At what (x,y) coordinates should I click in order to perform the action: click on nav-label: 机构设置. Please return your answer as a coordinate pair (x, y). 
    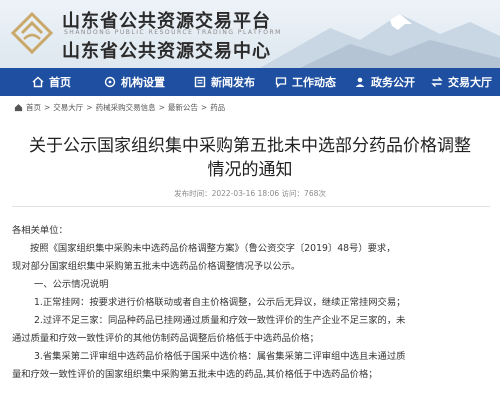
    Looking at the image, I should click on (143, 82).